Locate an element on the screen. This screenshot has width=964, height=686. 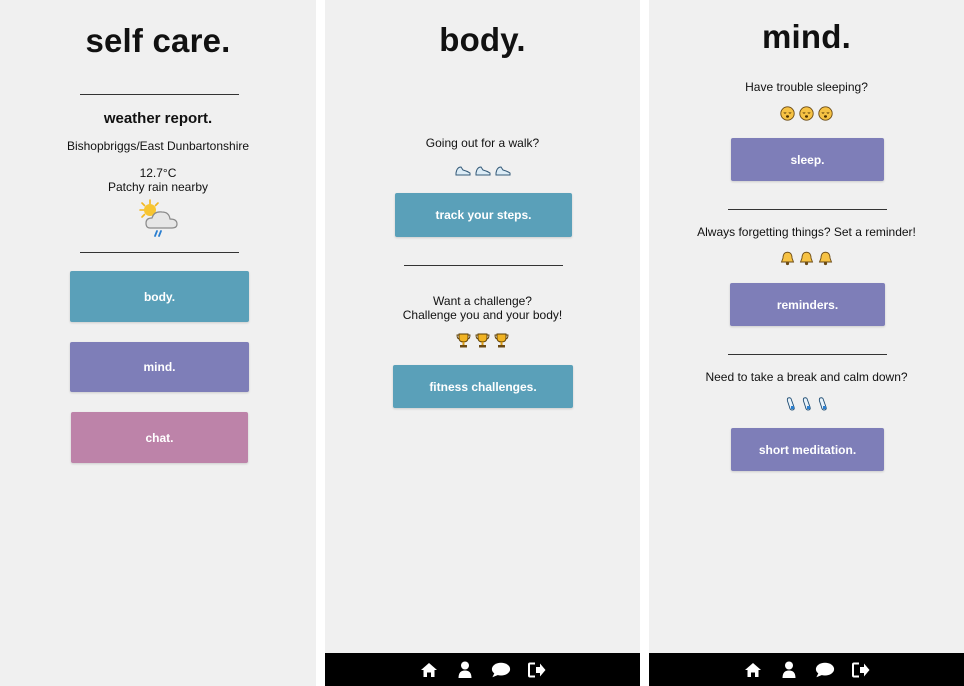
weather-condition: Patchy rain nearby is located at coordinates (158, 187).